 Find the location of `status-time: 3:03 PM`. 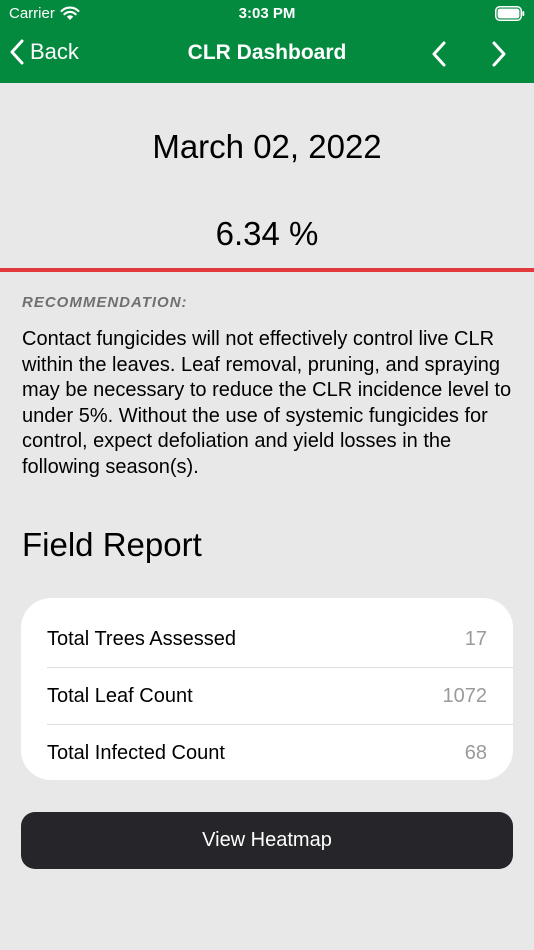

status-time: 3:03 PM is located at coordinates (267, 13).